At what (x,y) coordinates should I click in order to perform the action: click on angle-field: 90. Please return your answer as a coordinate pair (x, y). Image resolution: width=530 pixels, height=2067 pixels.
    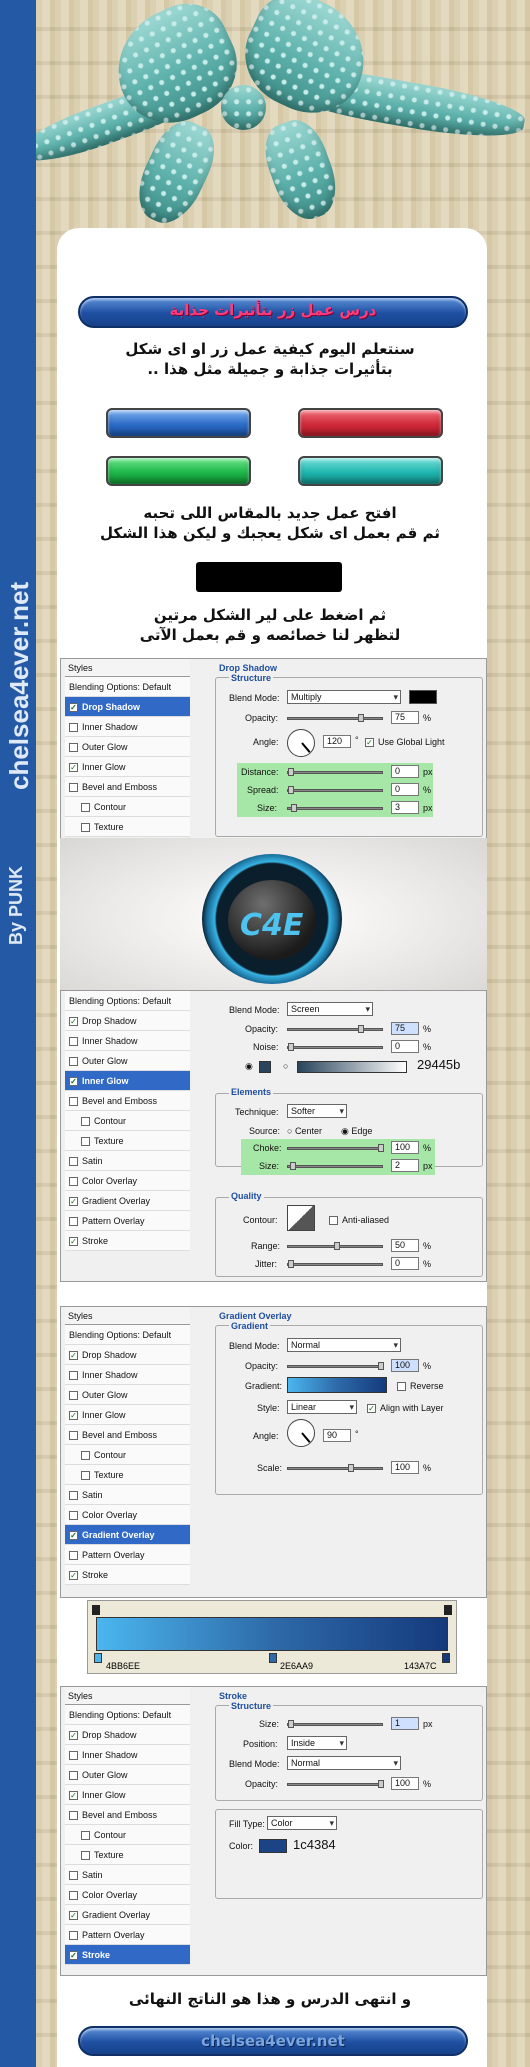
    Looking at the image, I should click on (337, 1435).